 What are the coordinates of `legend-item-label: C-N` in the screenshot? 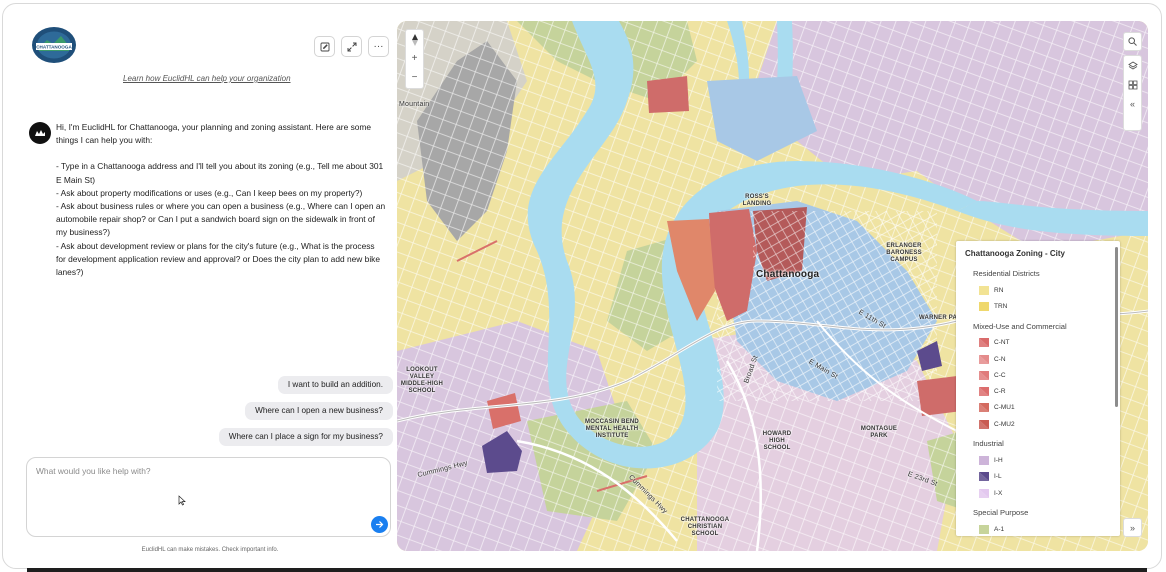 It's located at (1000, 359).